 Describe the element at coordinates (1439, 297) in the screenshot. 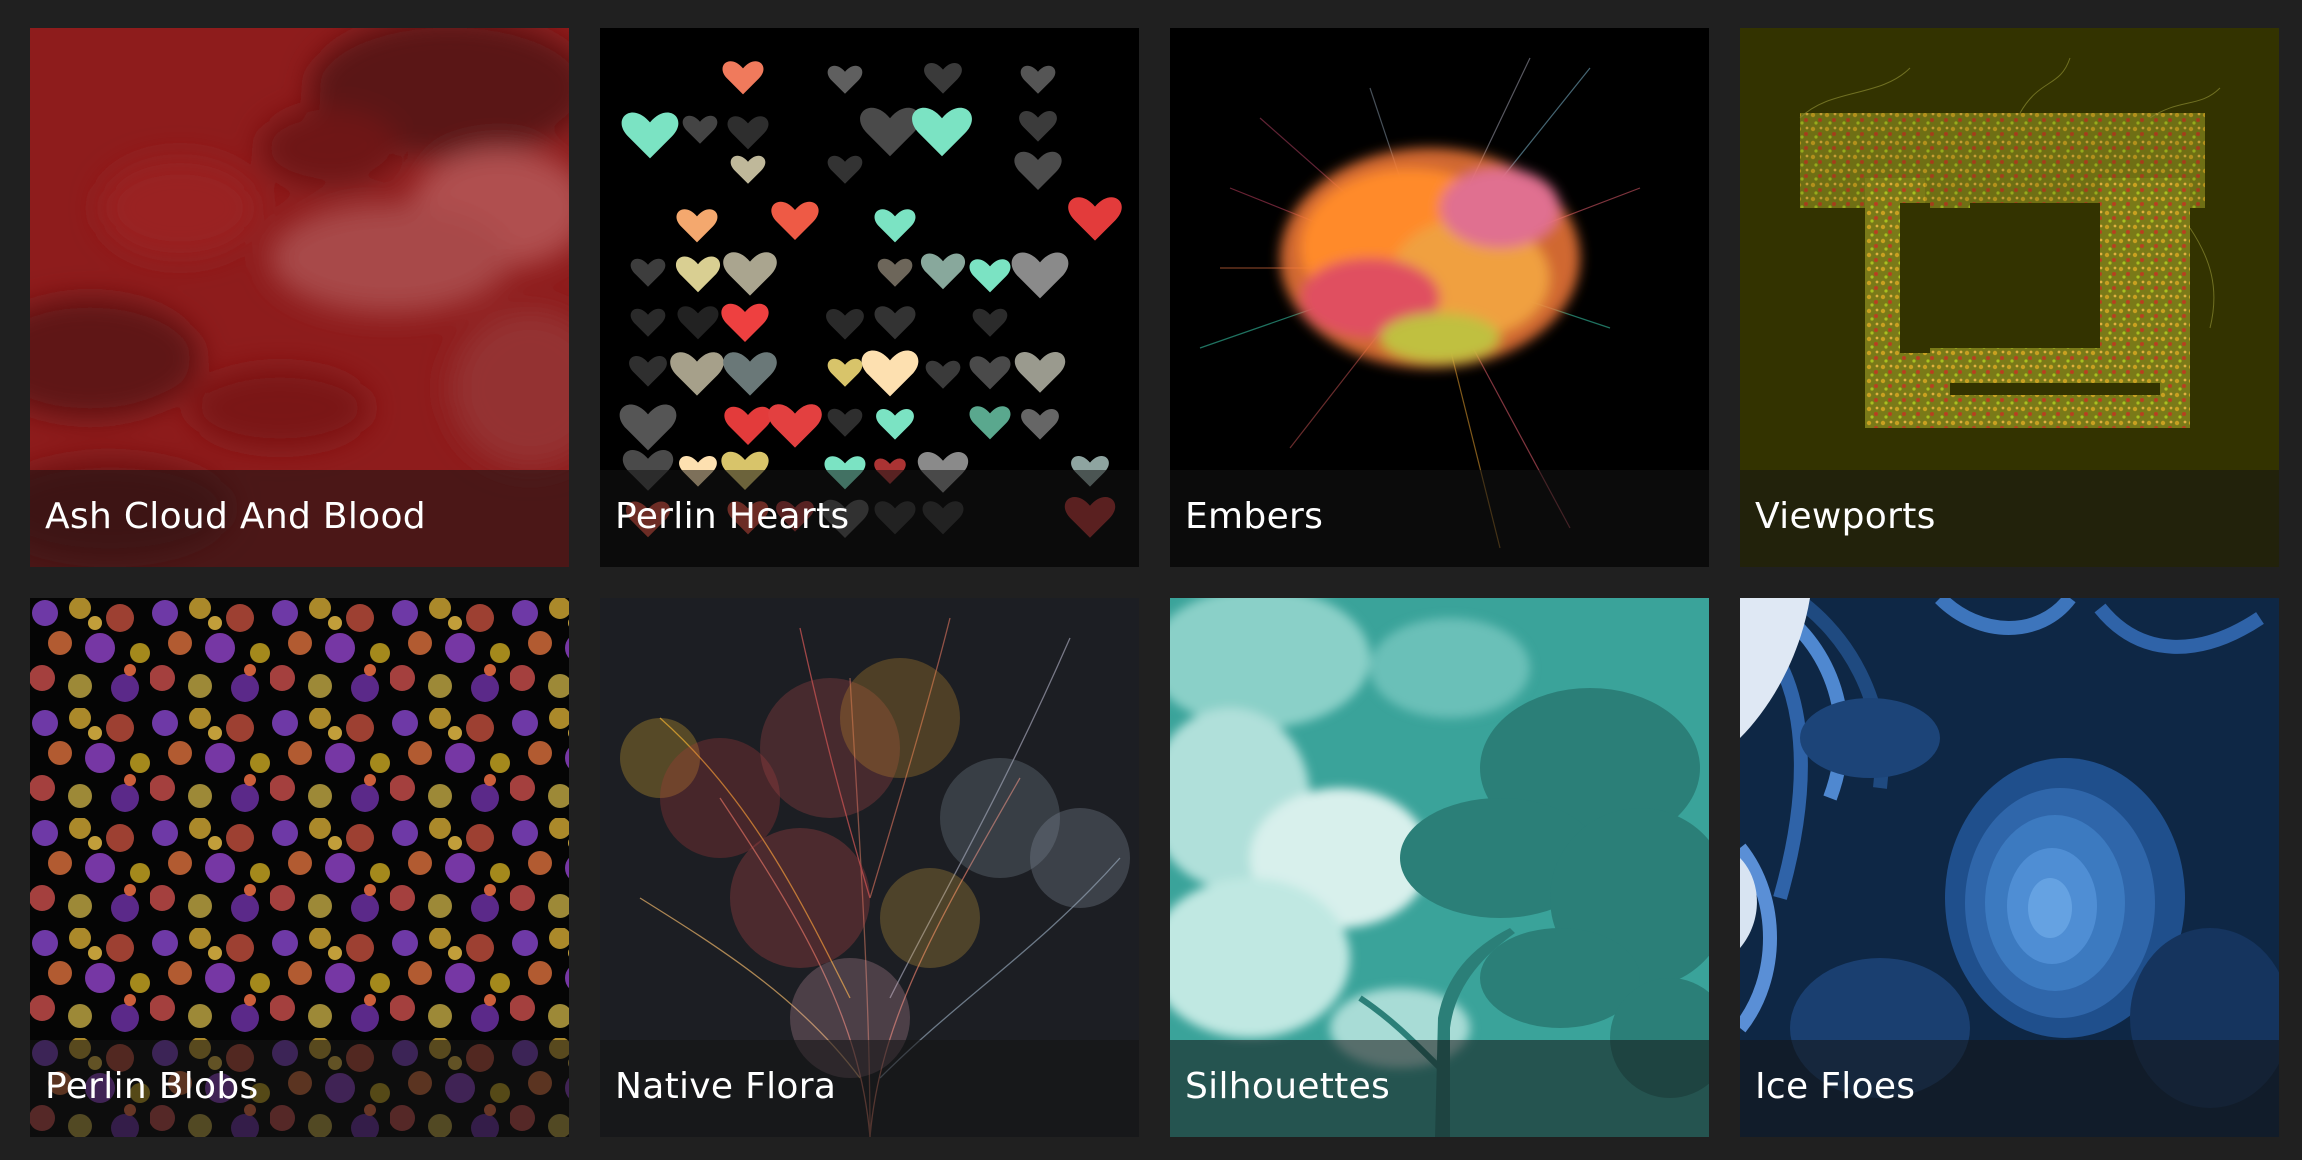

I see `gallery-item-embers: Embers` at that location.